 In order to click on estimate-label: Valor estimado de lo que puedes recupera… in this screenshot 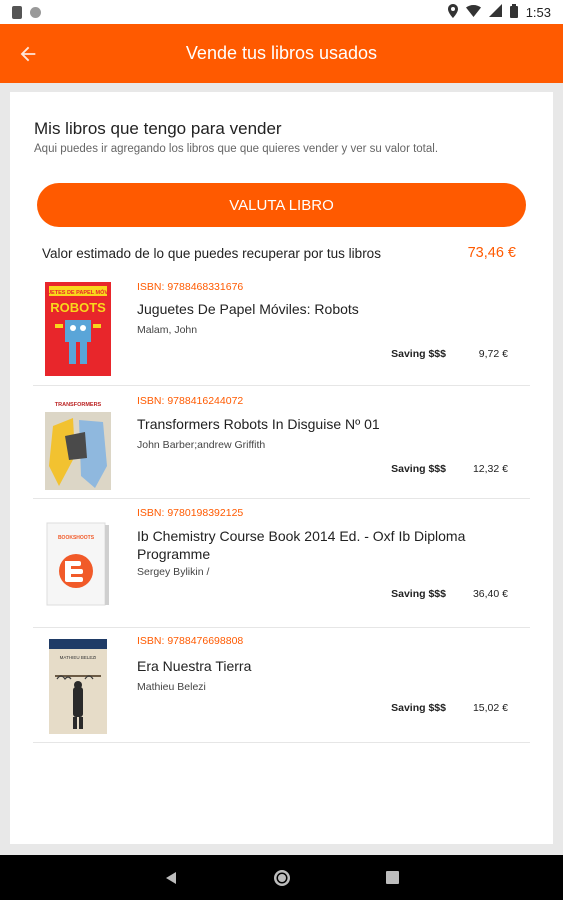, I will do `click(211, 253)`.